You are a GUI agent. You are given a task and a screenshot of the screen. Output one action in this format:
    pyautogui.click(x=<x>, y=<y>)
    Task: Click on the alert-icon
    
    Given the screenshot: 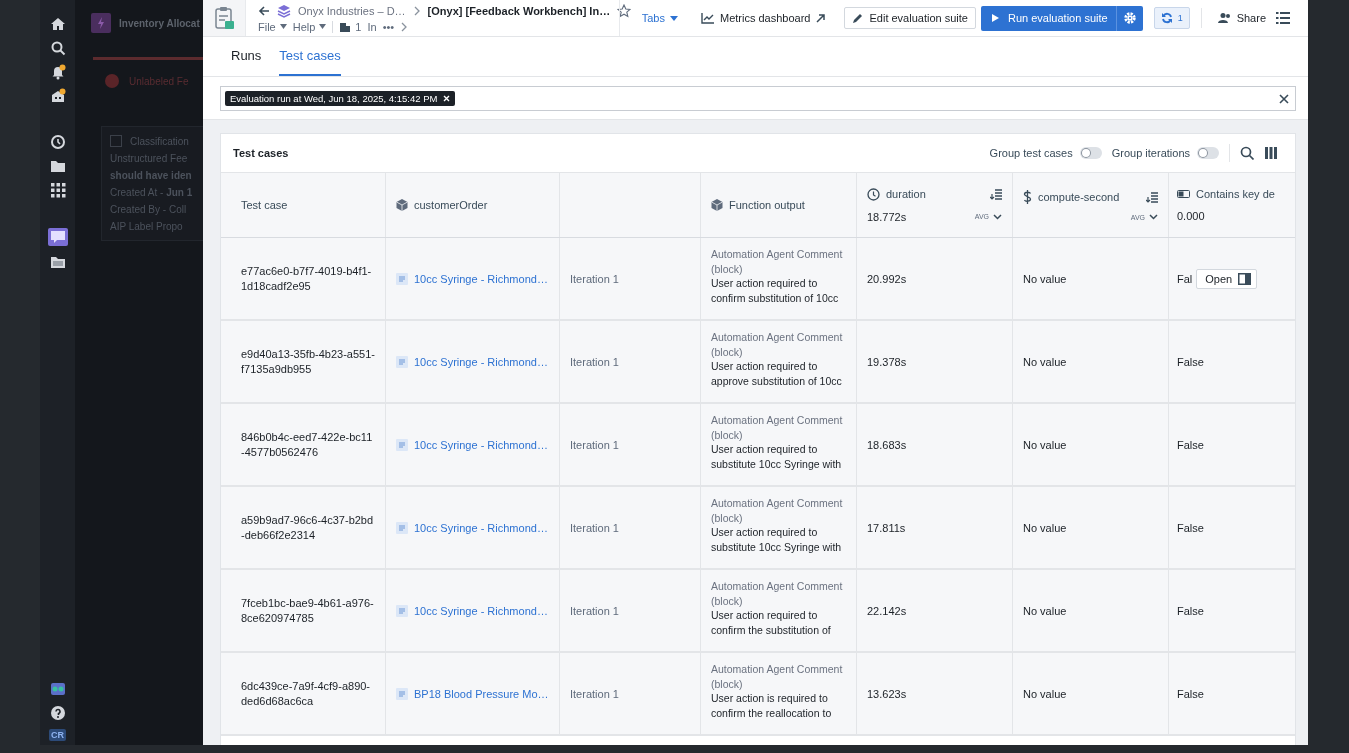 What is the action you would take?
    pyautogui.click(x=112, y=81)
    